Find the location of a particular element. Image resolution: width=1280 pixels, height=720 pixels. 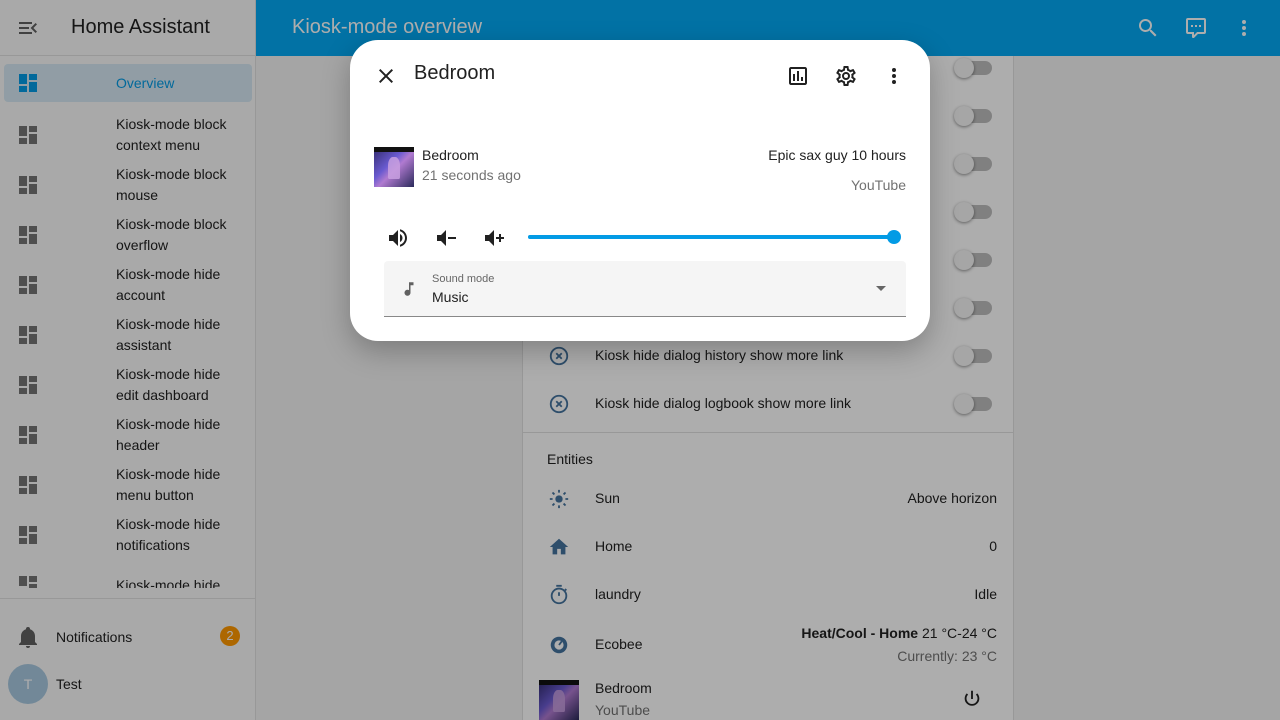

volume-high-icon is located at coordinates (398, 238).